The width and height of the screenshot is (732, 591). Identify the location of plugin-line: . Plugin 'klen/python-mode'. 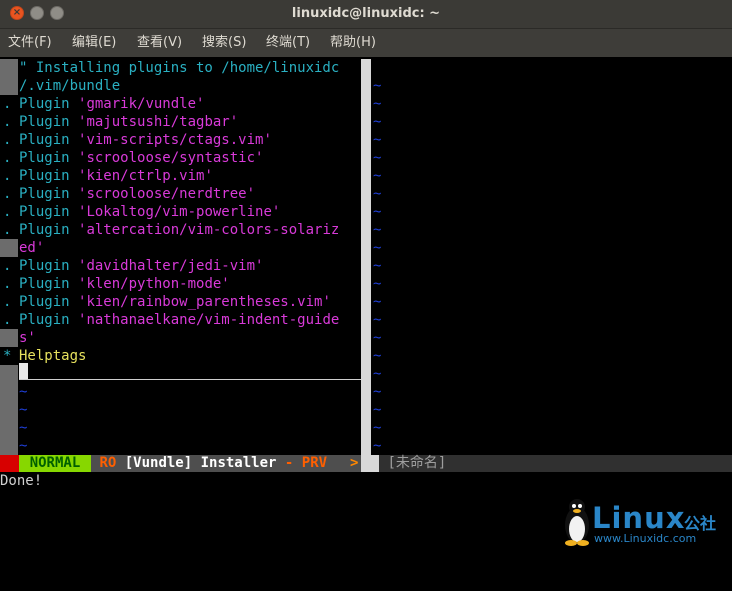
(115, 284).